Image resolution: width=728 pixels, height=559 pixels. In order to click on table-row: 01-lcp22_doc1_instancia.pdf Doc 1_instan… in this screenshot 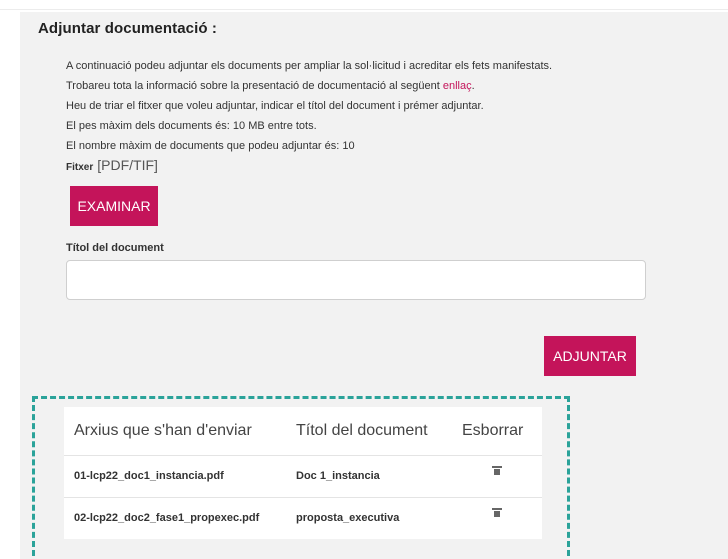, I will do `click(303, 475)`.